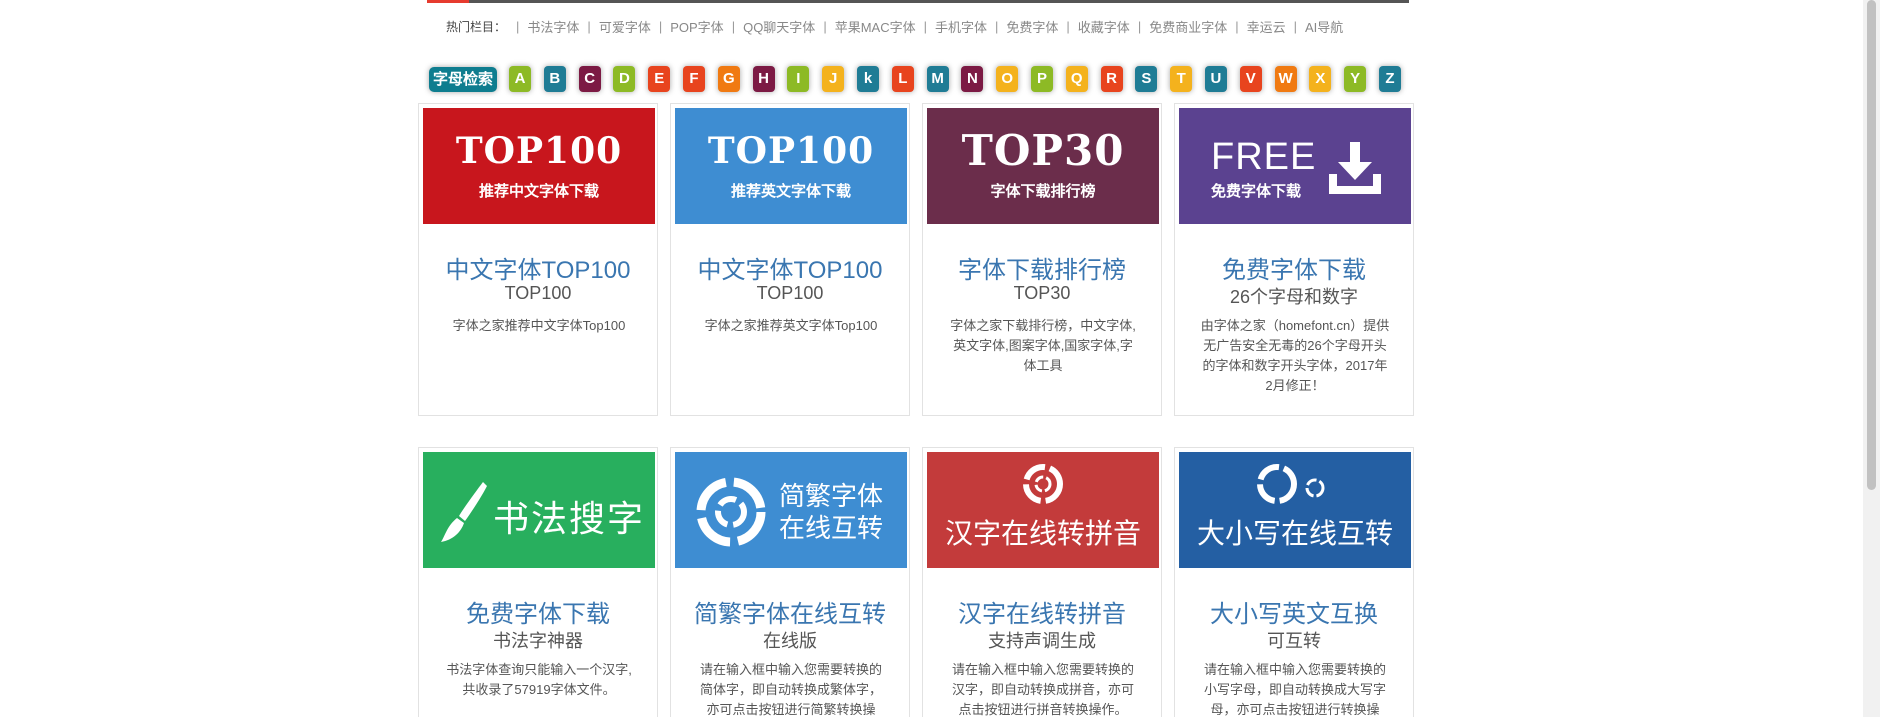 This screenshot has height=717, width=1880. What do you see at coordinates (1355, 79) in the screenshot?
I see `letter-button-y: Y` at bounding box center [1355, 79].